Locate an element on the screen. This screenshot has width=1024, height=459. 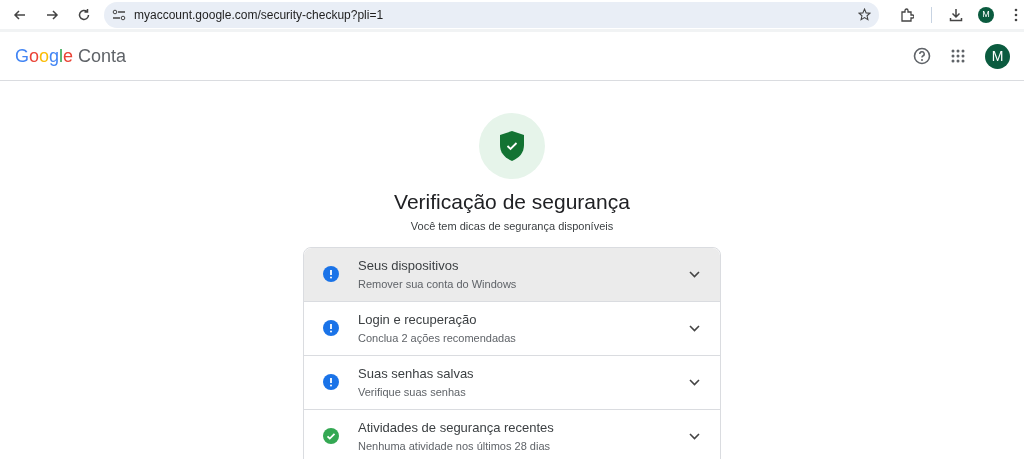
item-title: Atividades de segurança recentes is located at coordinates (456, 427).